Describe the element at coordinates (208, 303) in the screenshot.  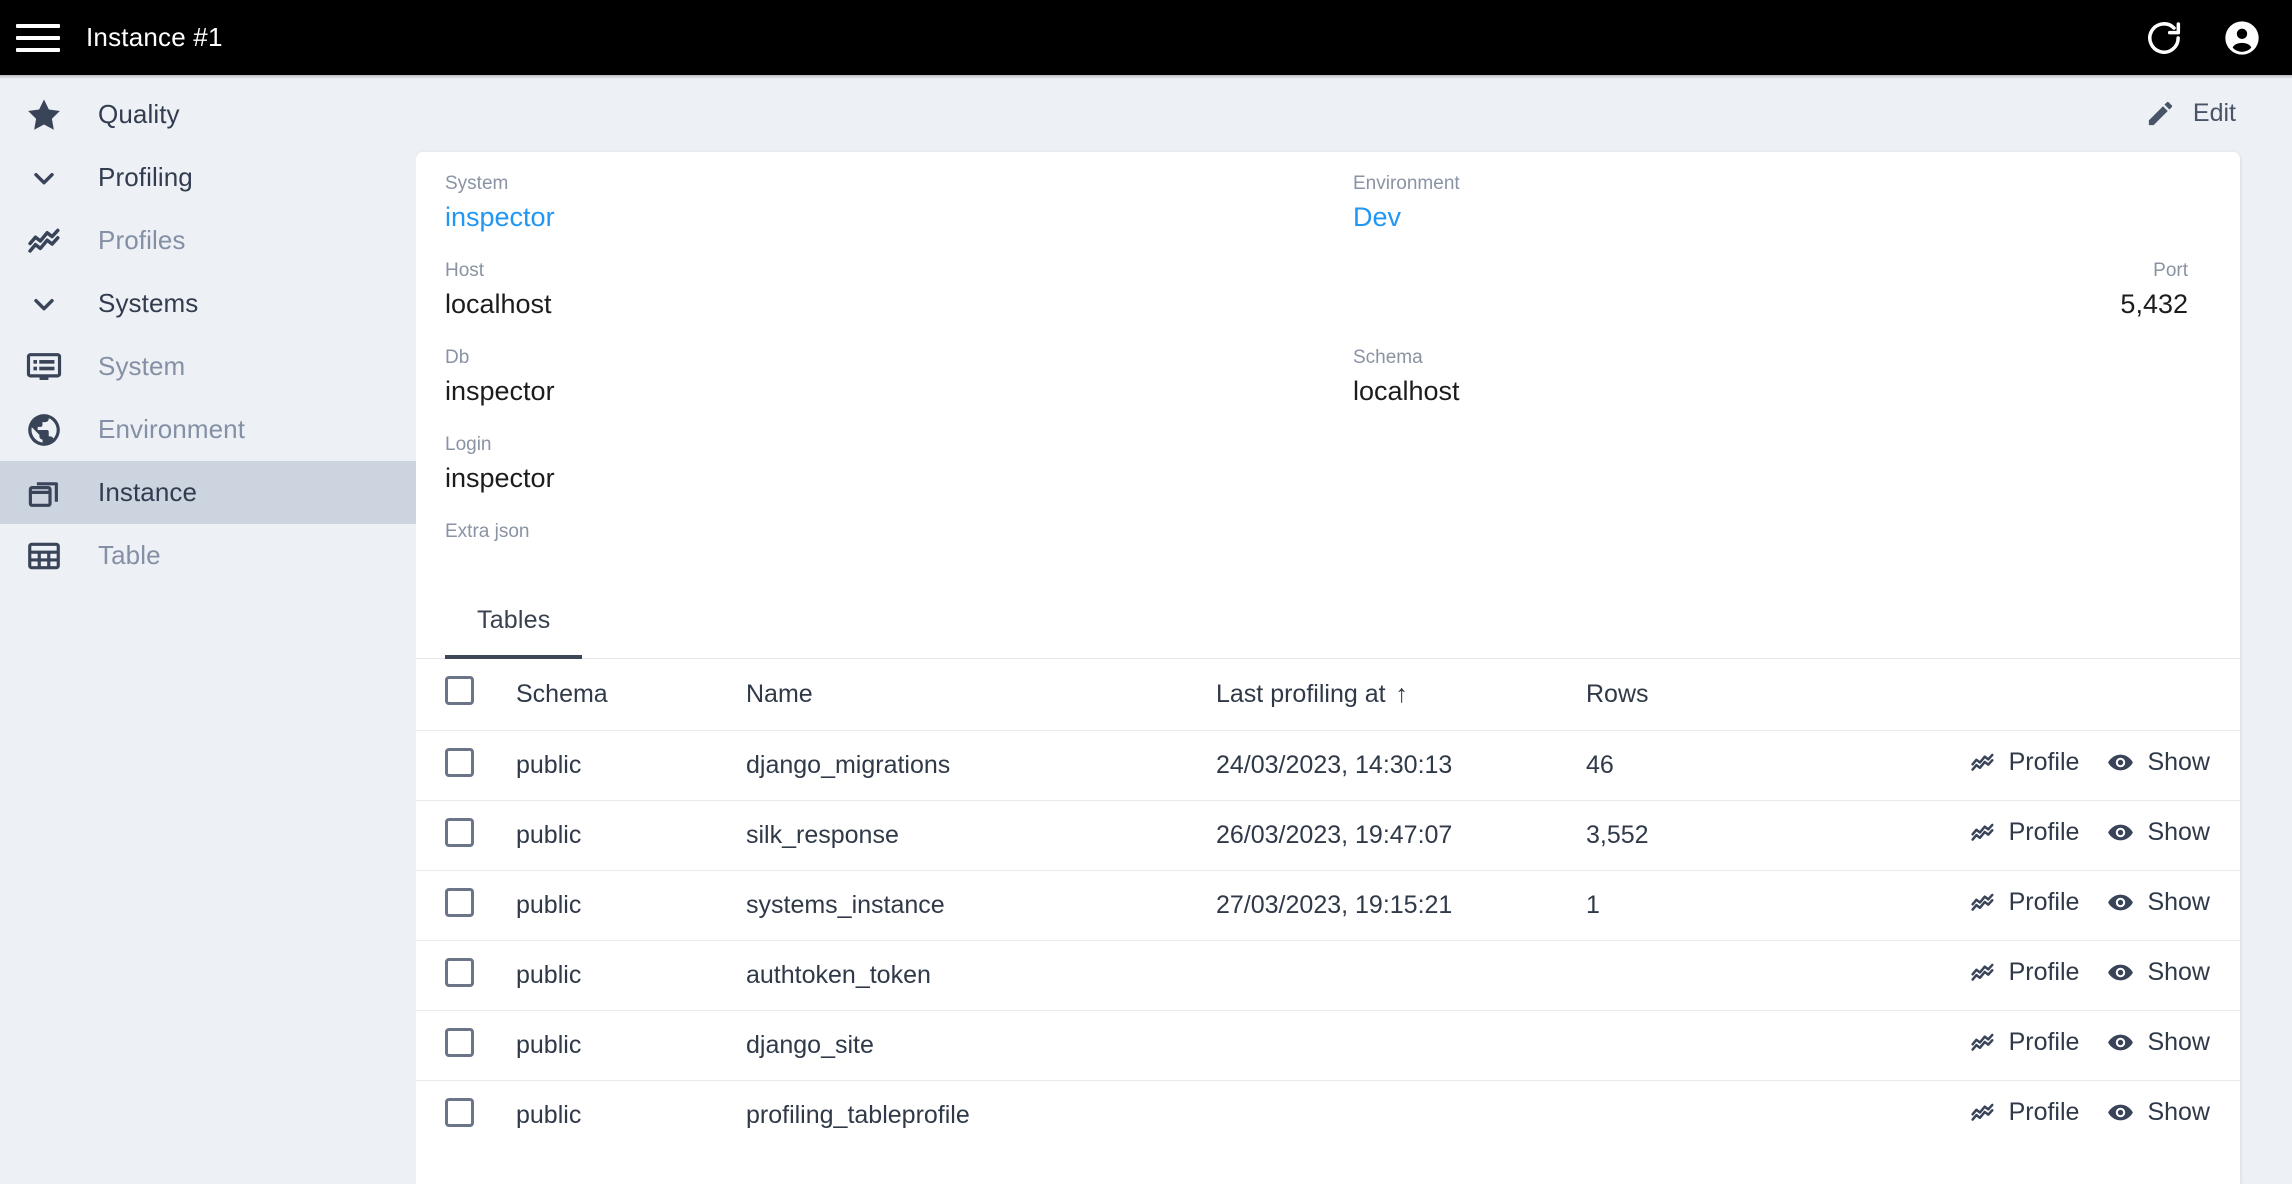
I see `sidebar-item-systems: Systems` at that location.